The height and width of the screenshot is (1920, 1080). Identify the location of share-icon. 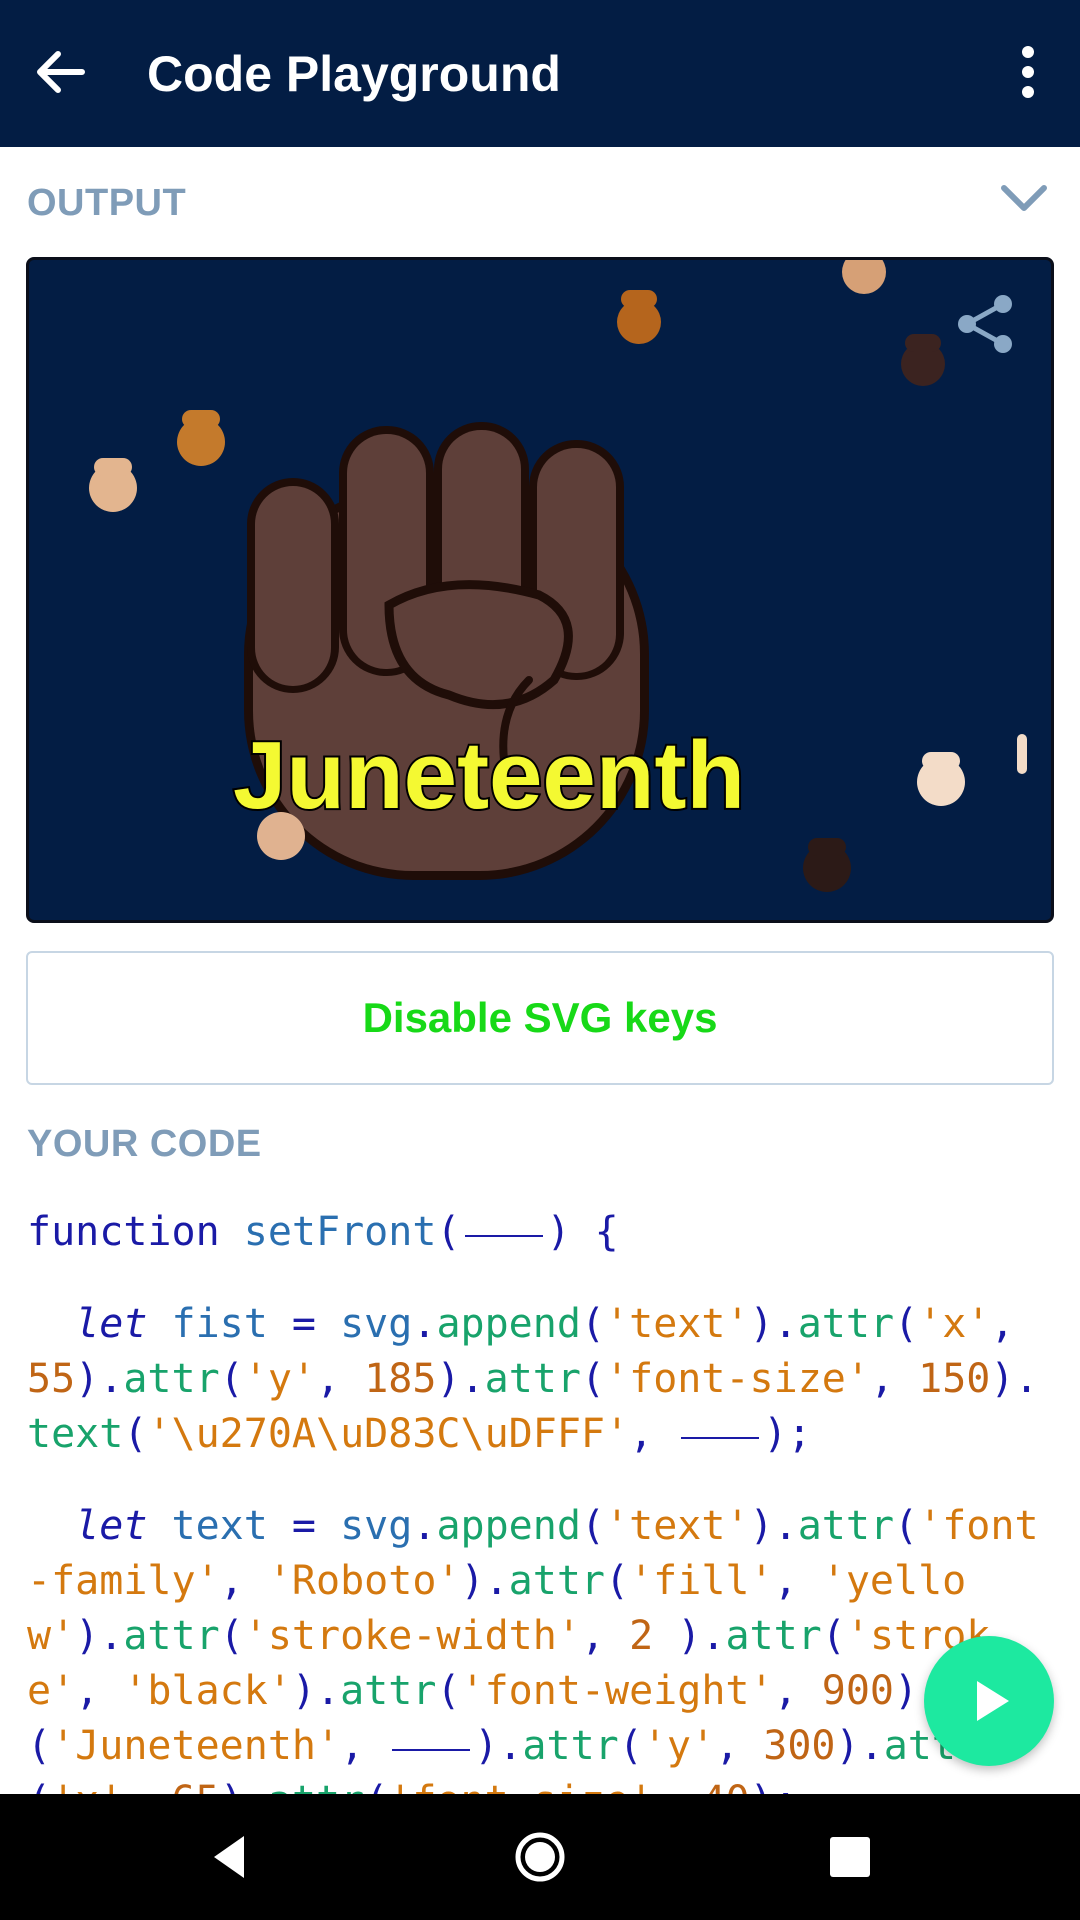
(985, 324).